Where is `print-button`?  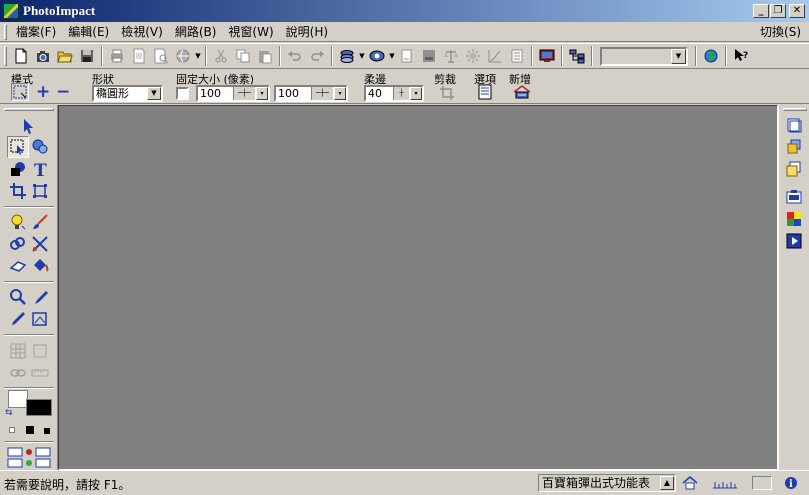 print-button is located at coordinates (117, 56).